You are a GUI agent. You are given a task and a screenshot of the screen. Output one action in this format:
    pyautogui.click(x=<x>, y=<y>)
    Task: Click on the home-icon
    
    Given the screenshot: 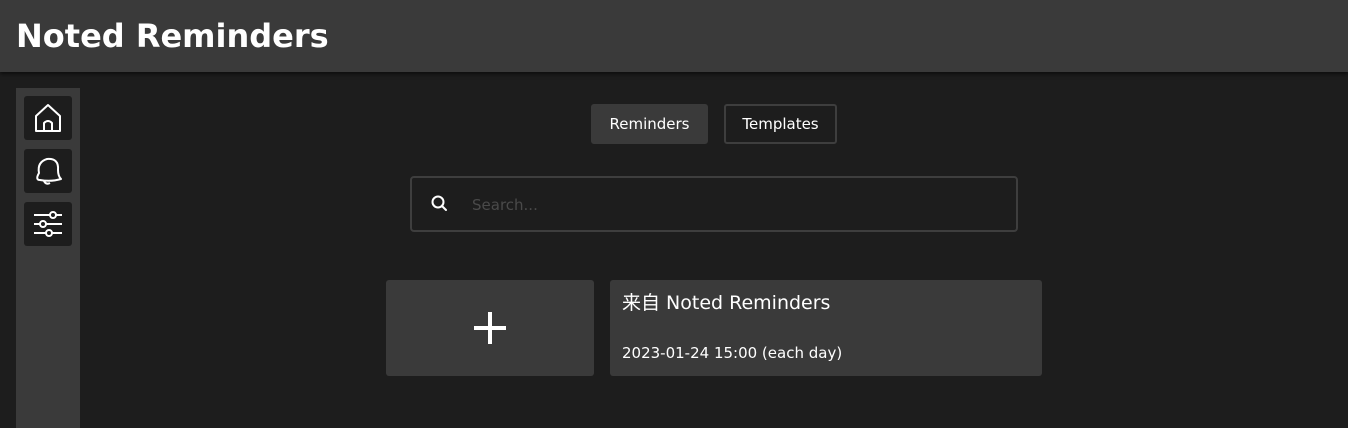 What is the action you would take?
    pyautogui.click(x=48, y=118)
    